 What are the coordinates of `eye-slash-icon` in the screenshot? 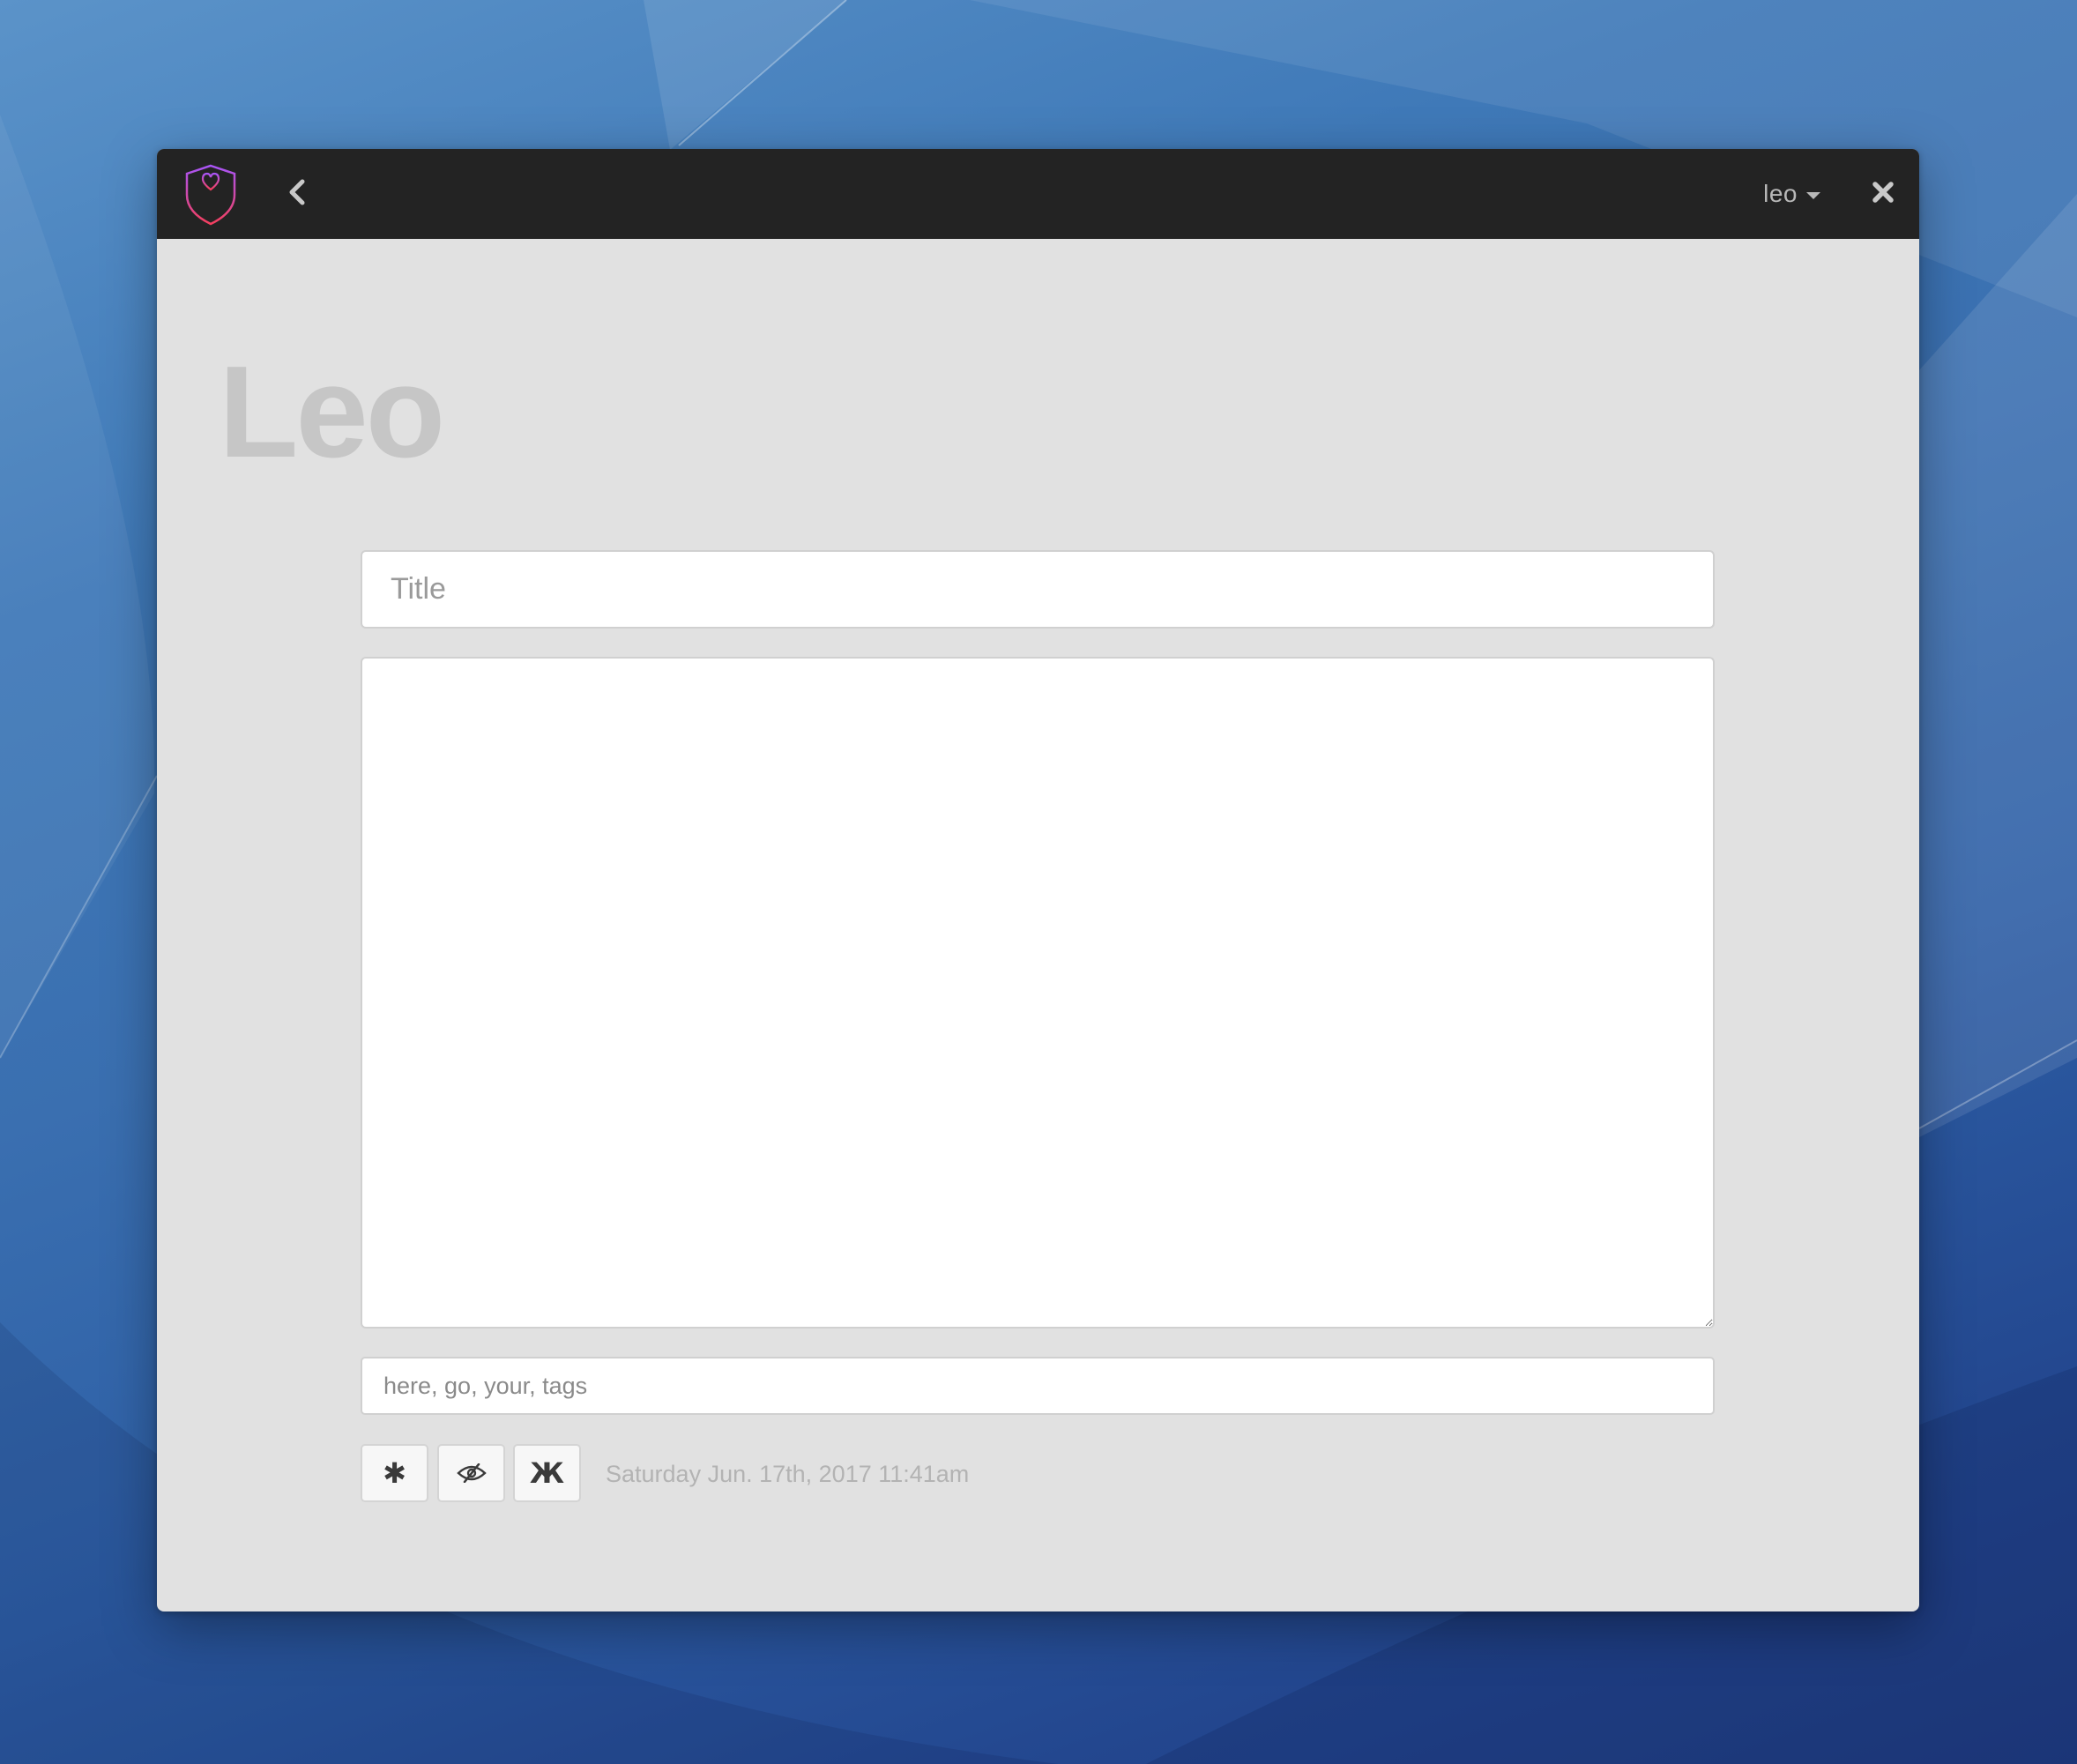 It's located at (471, 1473).